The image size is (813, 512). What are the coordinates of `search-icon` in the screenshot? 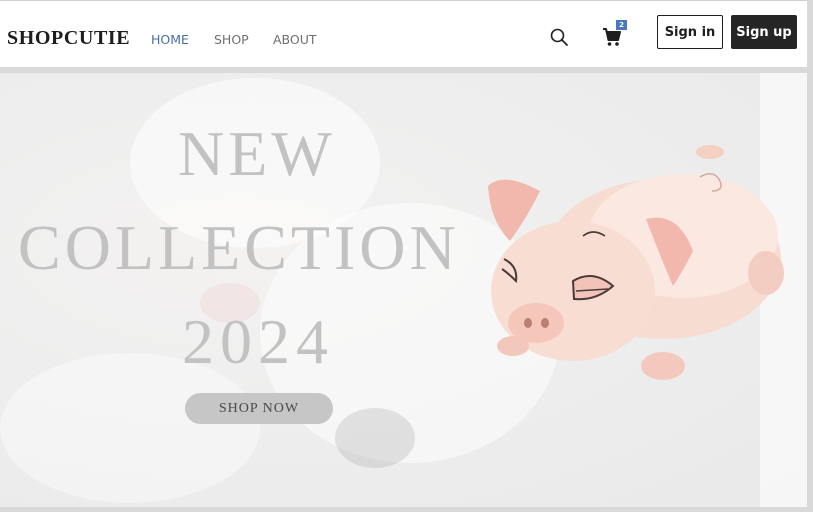 It's located at (559, 37).